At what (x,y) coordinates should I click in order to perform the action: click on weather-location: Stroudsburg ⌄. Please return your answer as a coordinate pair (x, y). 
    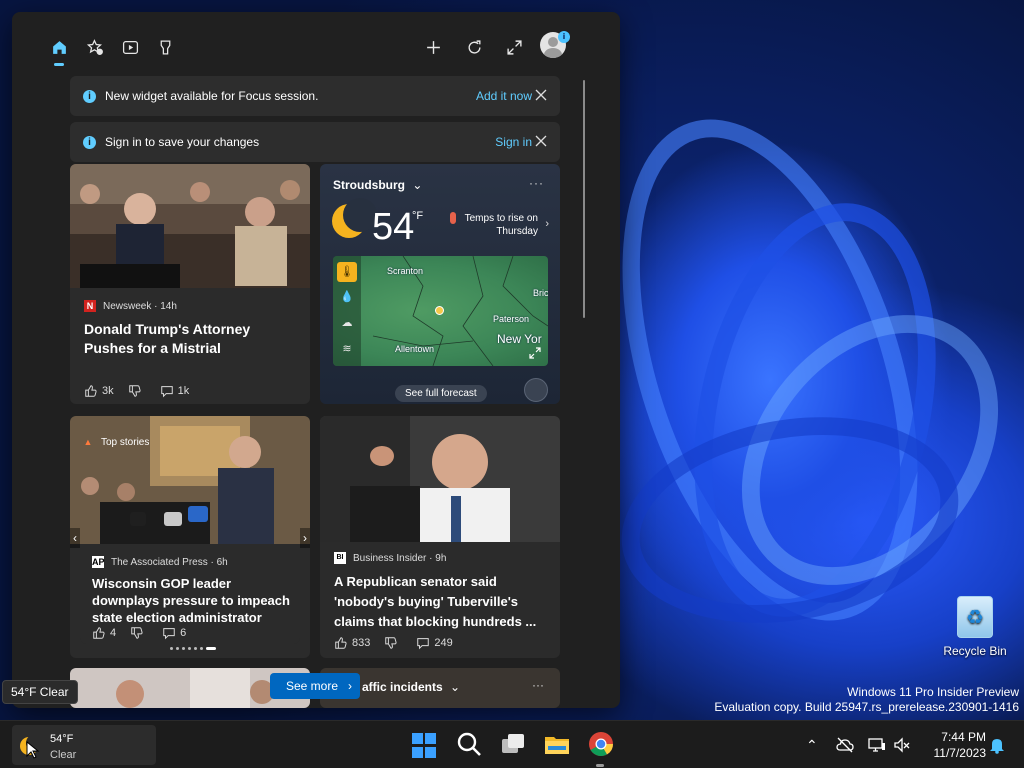
    Looking at the image, I should click on (377, 185).